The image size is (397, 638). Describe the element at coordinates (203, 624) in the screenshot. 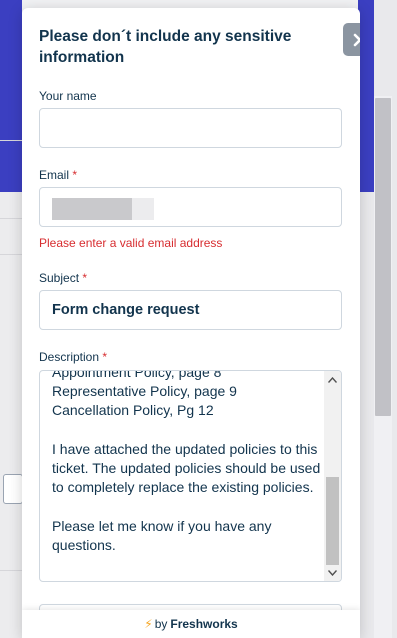

I see `footer-brand: Freshworks` at that location.